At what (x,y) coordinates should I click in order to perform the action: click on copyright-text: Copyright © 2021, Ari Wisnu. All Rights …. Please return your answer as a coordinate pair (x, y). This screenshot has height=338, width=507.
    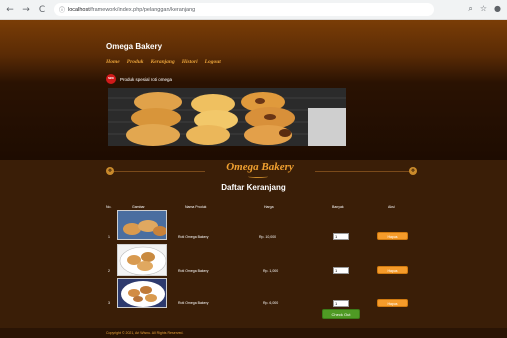
    Looking at the image, I should click on (145, 333).